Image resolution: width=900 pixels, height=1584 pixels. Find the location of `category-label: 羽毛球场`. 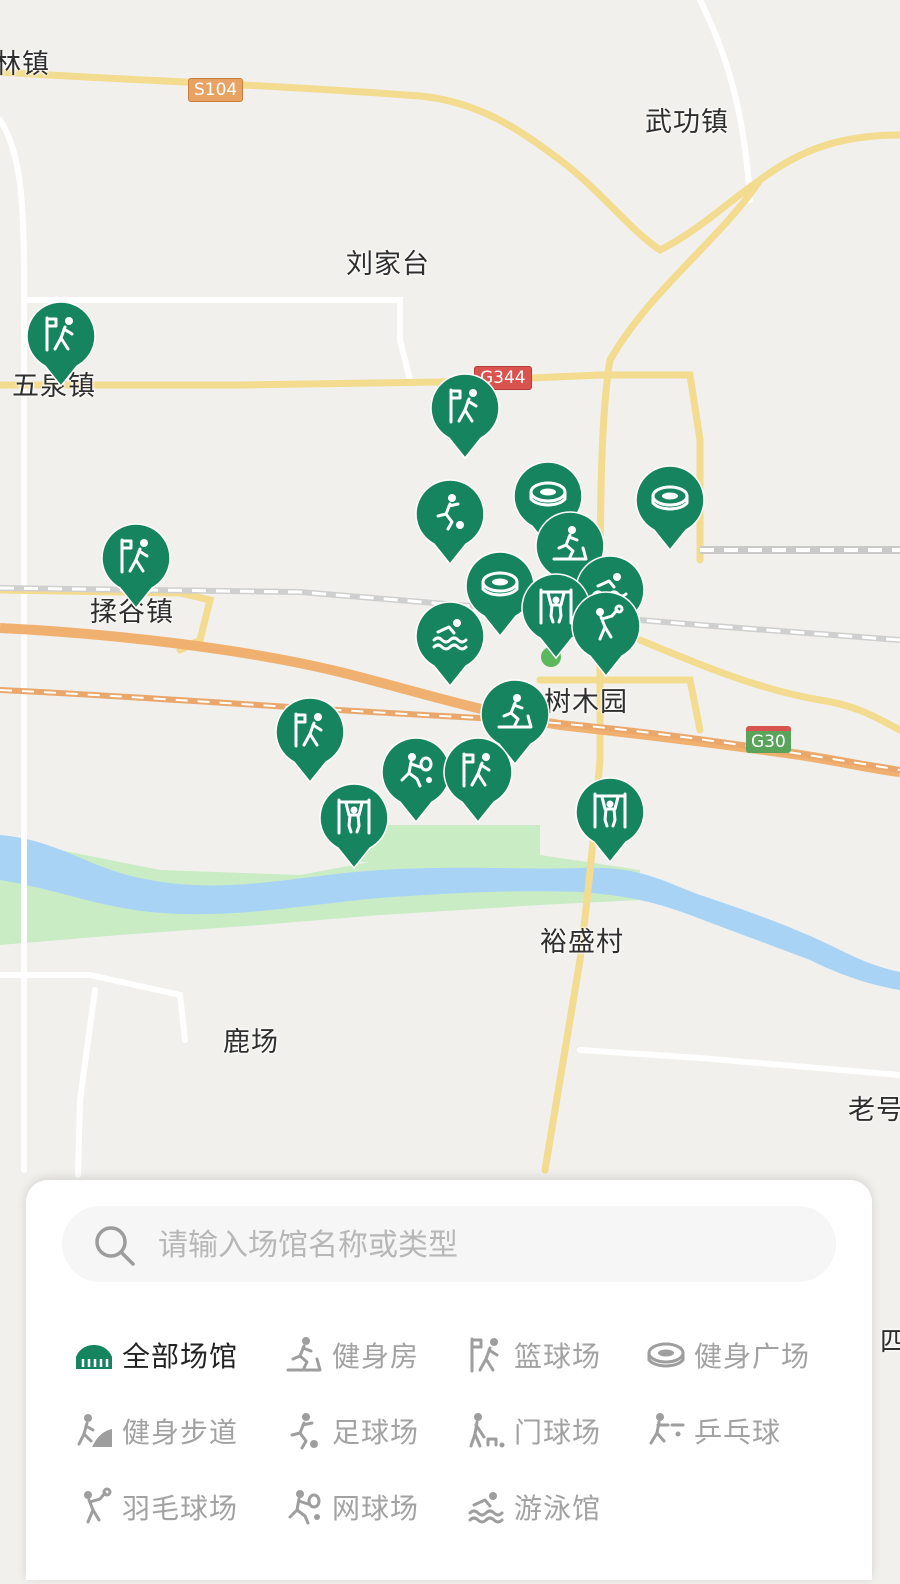

category-label: 羽毛球场 is located at coordinates (180, 1508).